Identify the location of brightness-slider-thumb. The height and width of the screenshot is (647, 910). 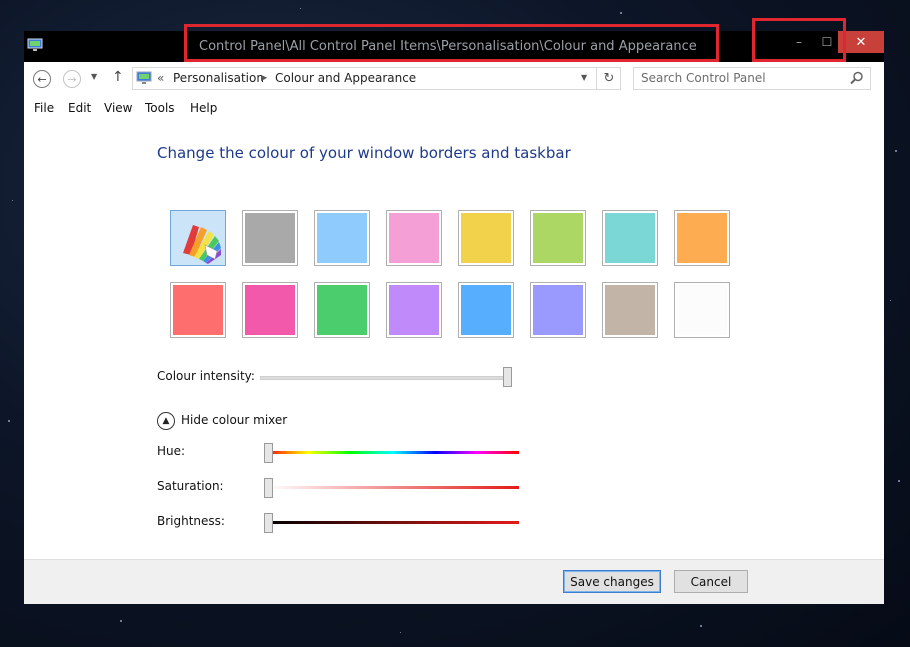
(268, 523).